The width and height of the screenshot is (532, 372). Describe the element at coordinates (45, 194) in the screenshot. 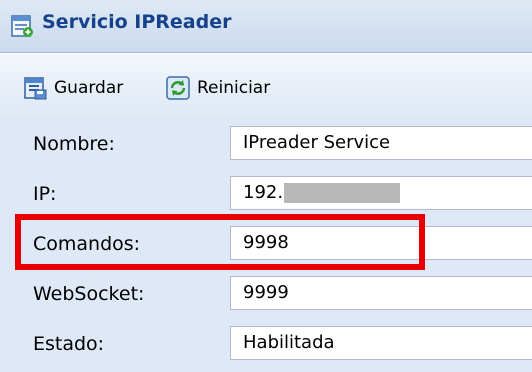

I see `ip-label: IP:` at that location.